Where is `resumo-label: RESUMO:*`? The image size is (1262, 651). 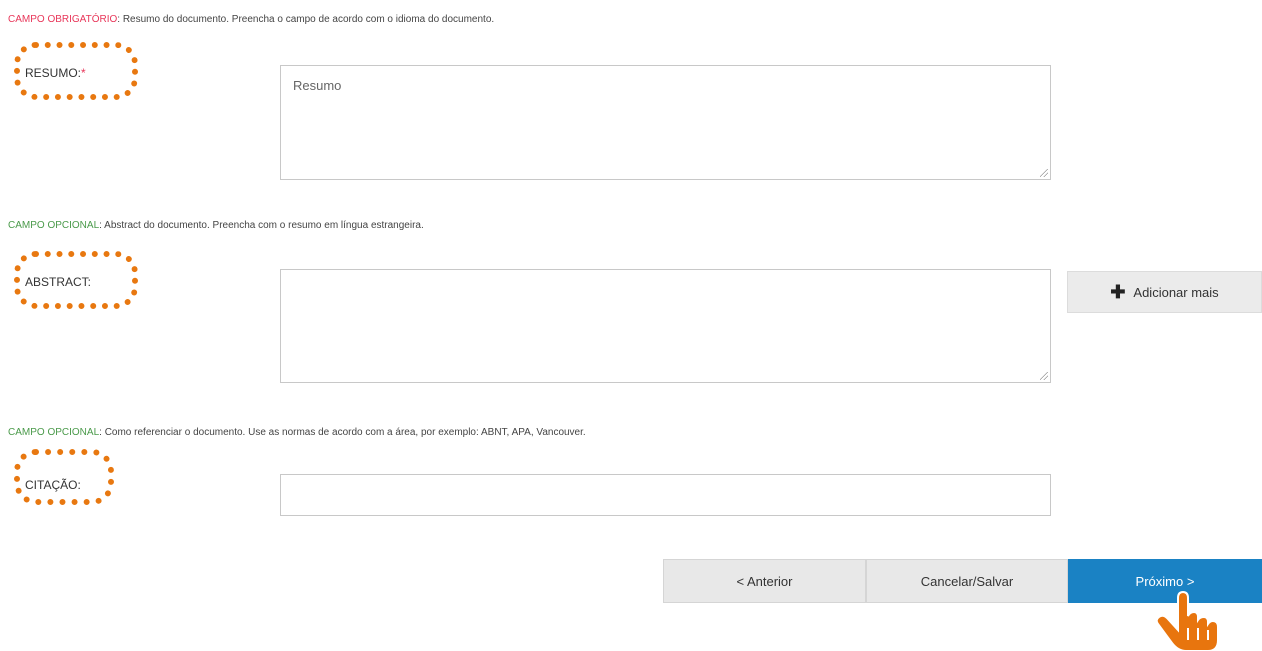 resumo-label: RESUMO:* is located at coordinates (55, 73).